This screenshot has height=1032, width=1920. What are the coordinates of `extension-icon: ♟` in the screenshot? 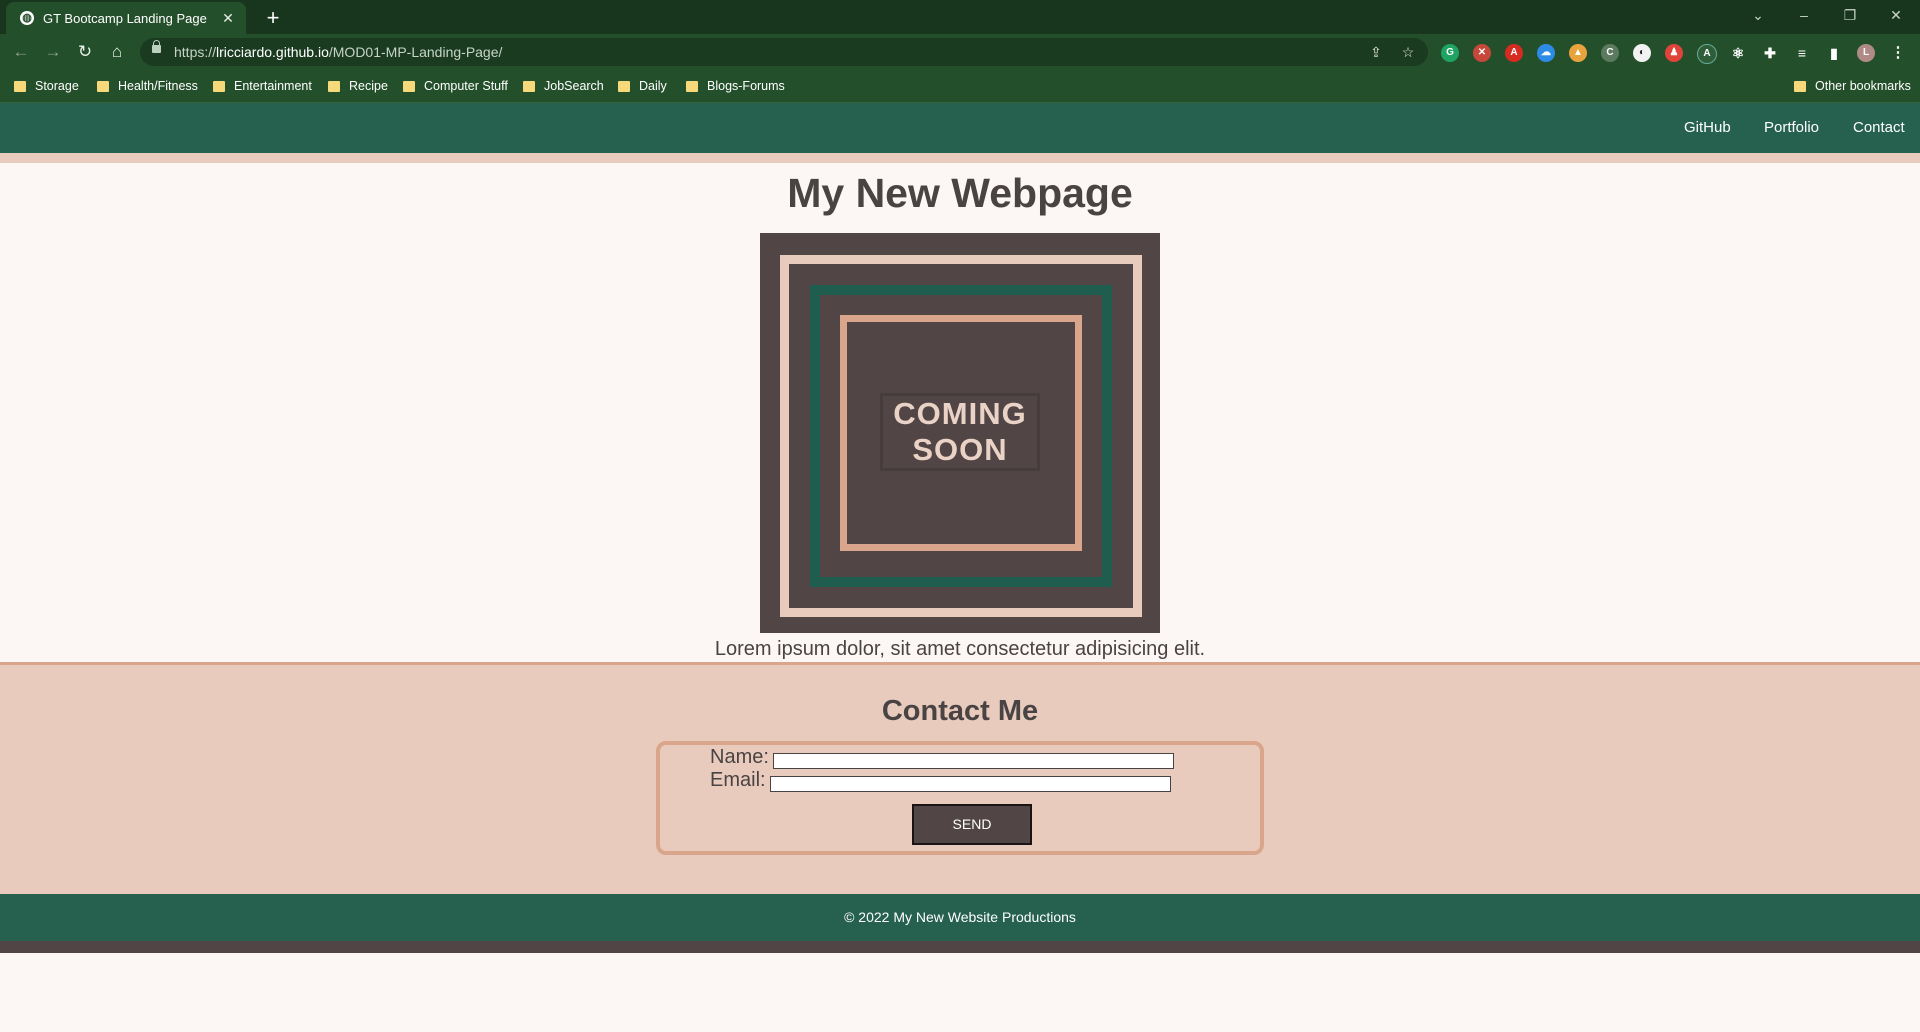 It's located at (1674, 53).